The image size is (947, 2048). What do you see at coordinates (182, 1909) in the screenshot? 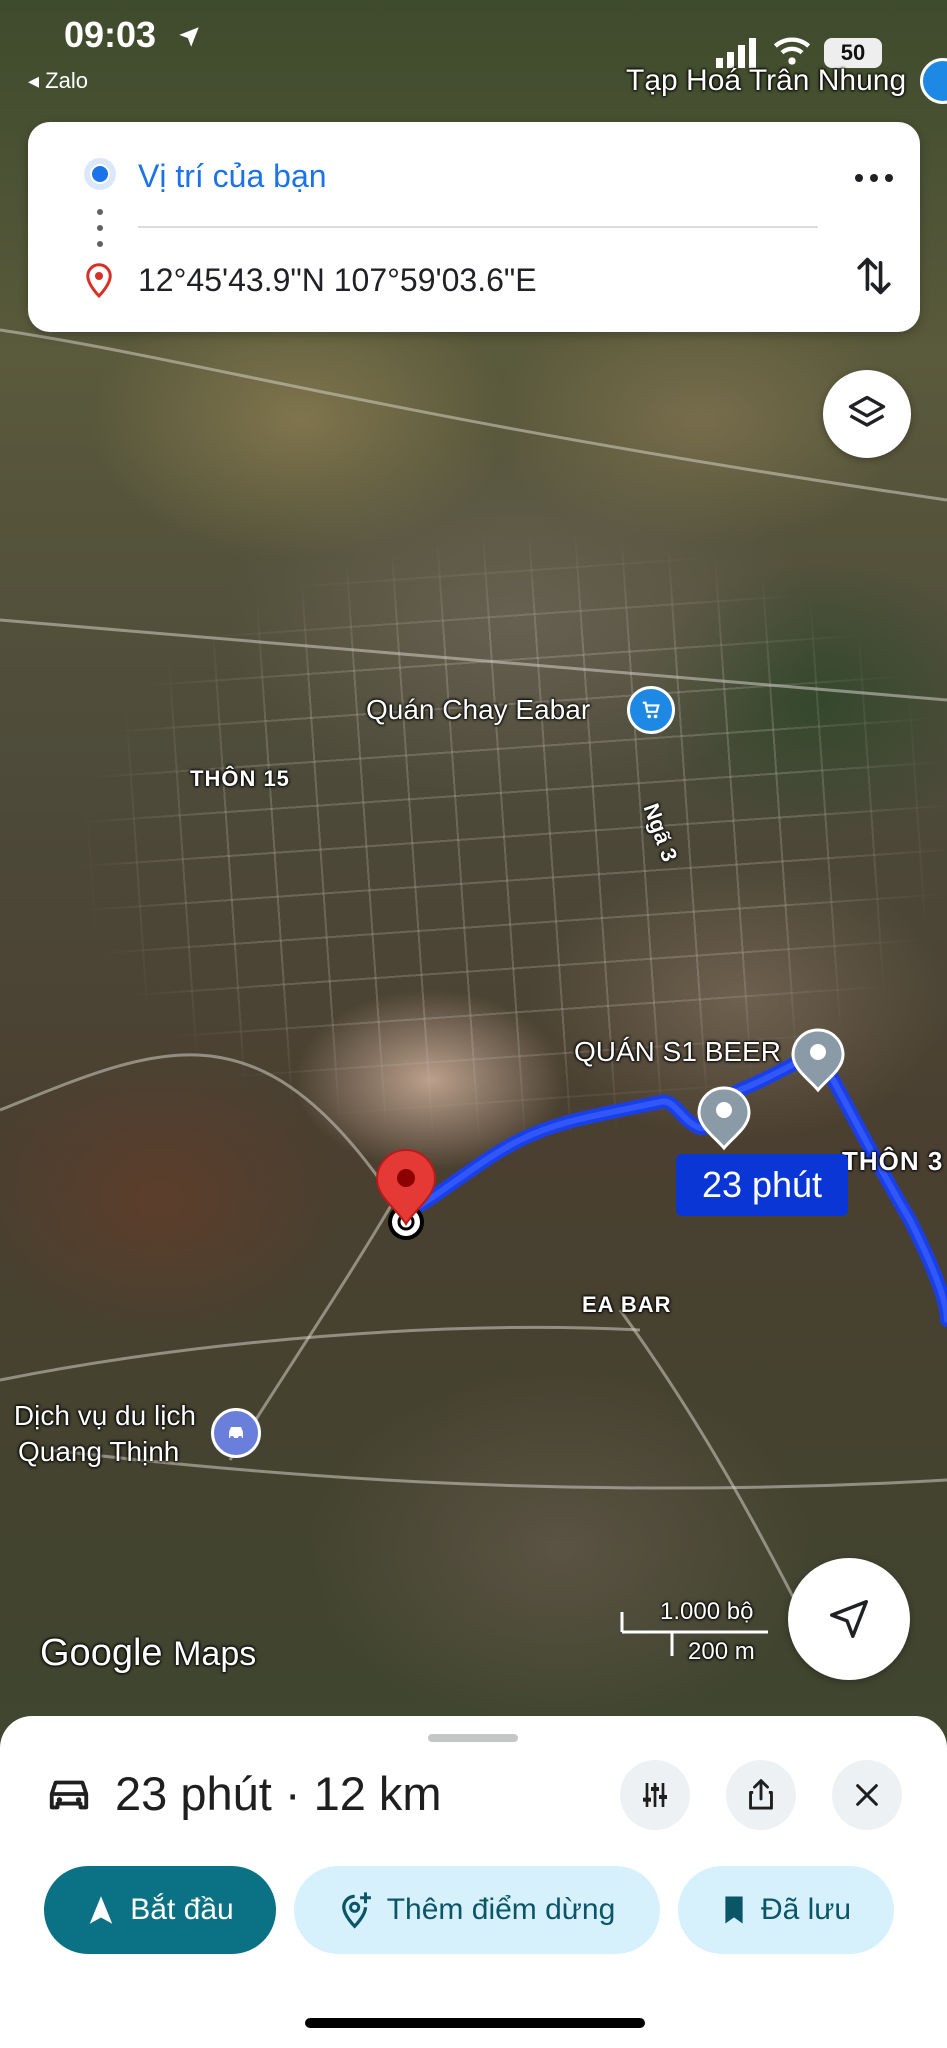
I see `start-label: Bắt đầu` at bounding box center [182, 1909].